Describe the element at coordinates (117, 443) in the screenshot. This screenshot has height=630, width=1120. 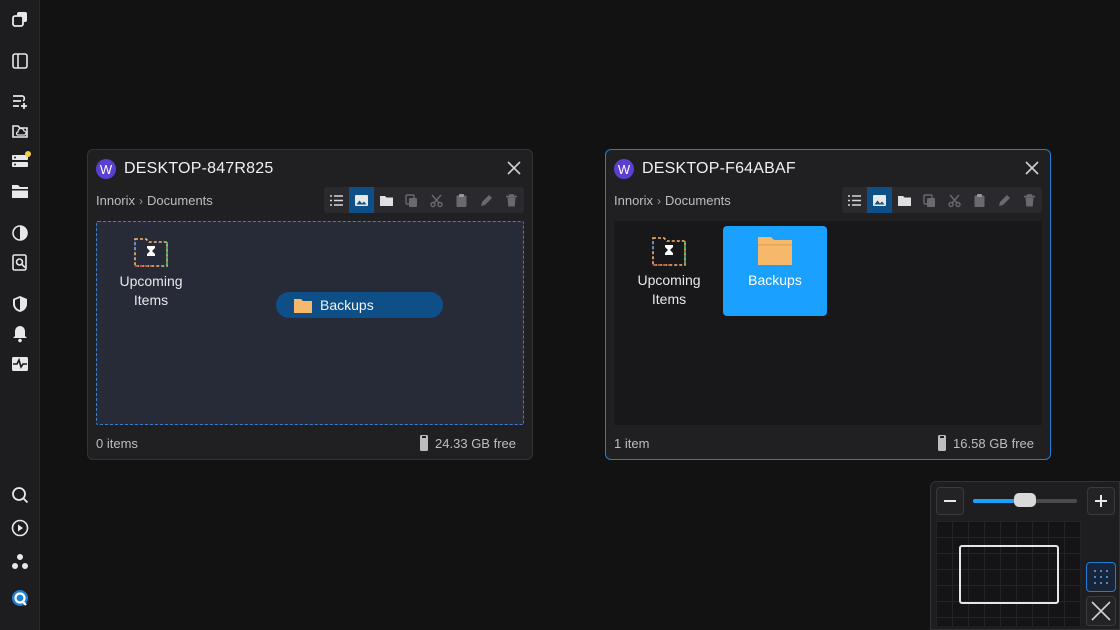
I see `item-count: 0 items` at that location.